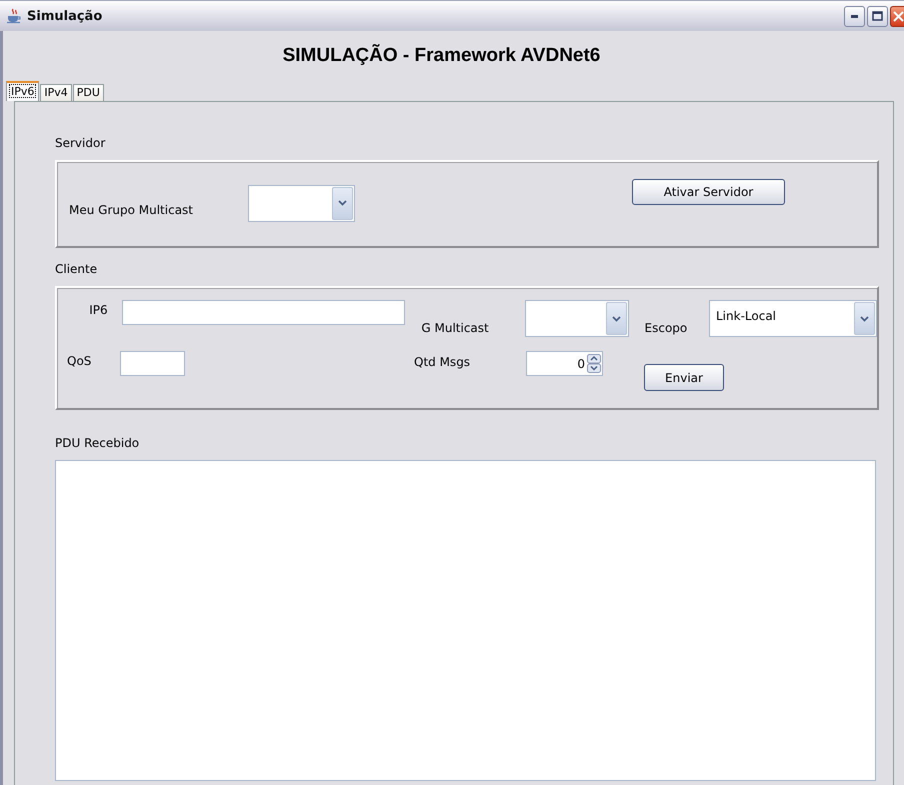  I want to click on field-label: IP6, so click(98, 310).